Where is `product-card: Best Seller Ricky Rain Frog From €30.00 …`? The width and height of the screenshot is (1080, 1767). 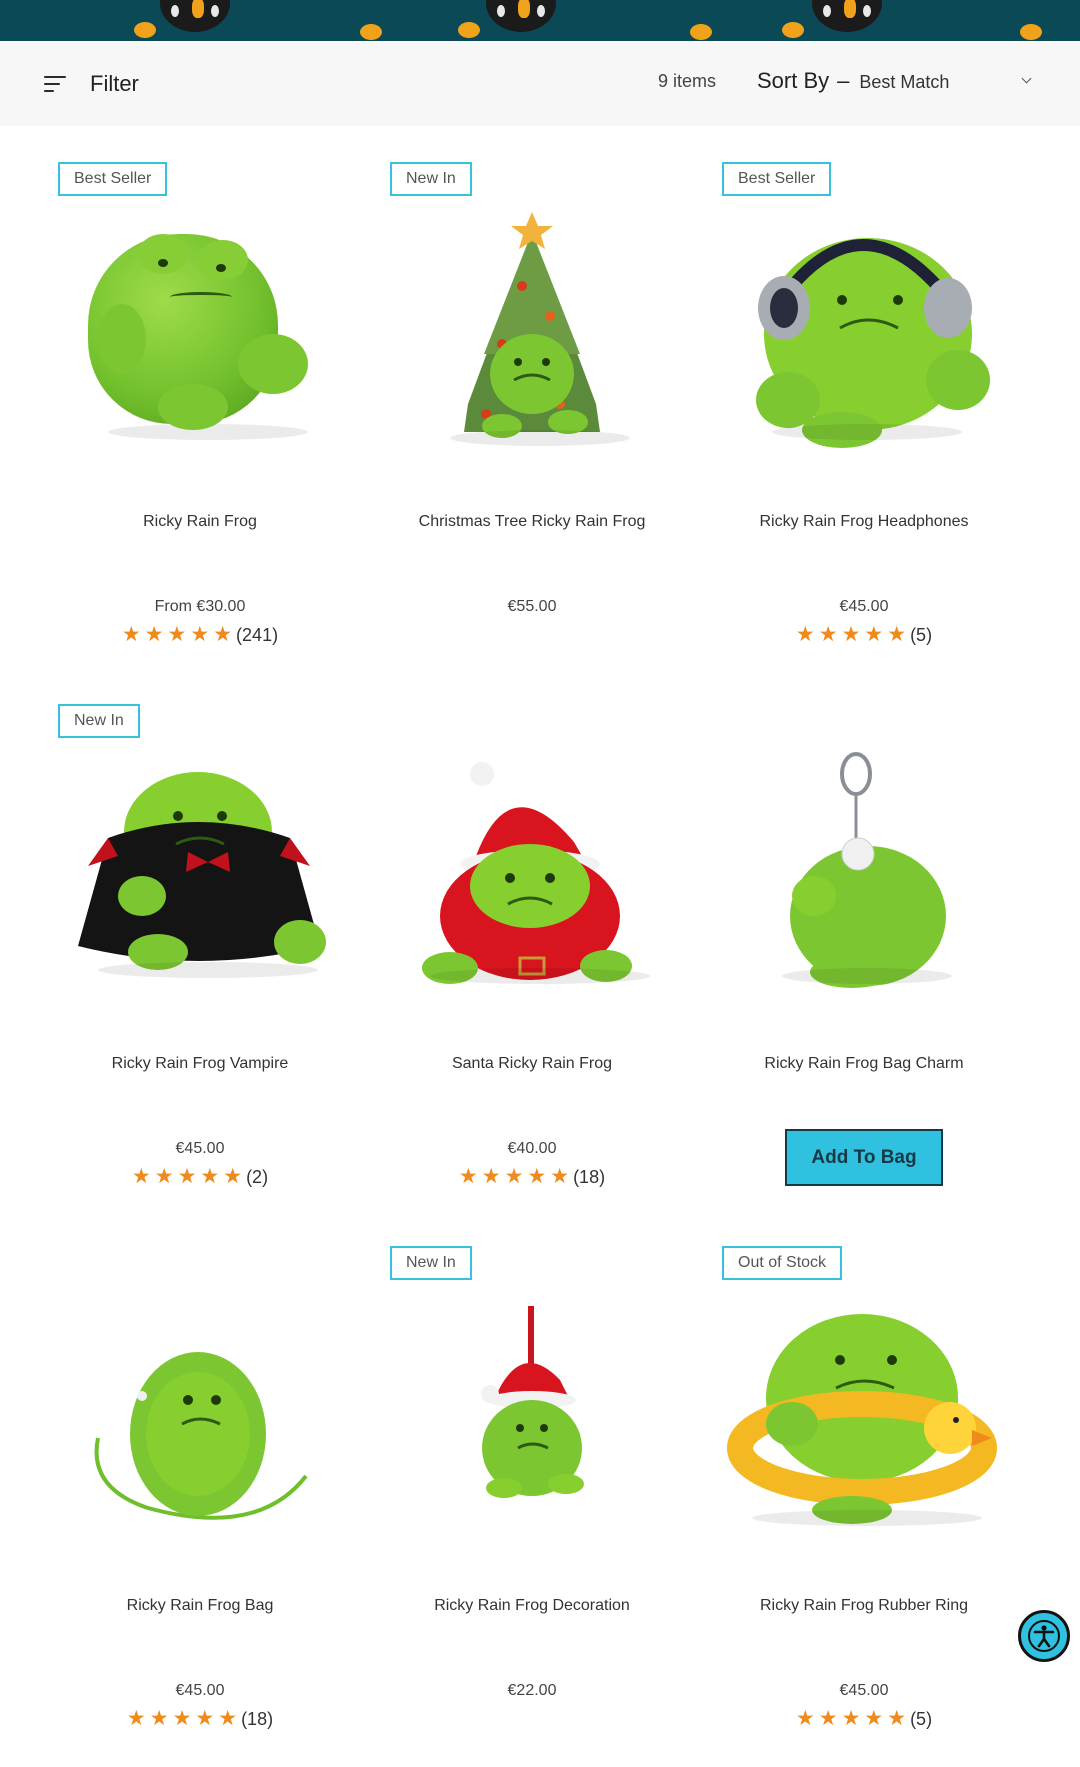 product-card: Best Seller Ricky Rain Frog From €30.00 … is located at coordinates (200, 397).